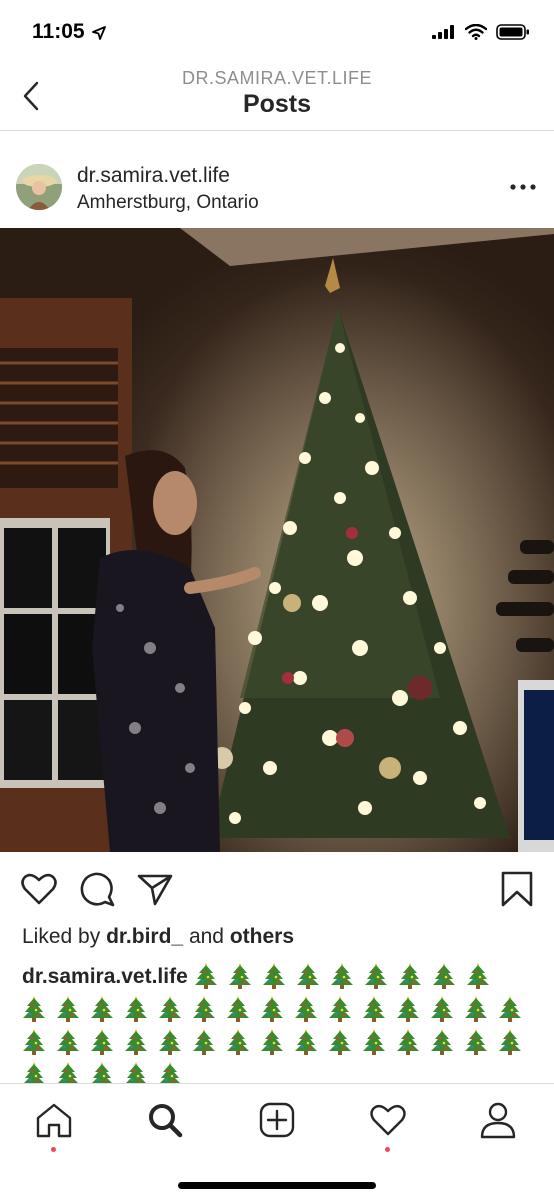 This screenshot has width=554, height=1201. I want to click on caption-username: dr.samira.vet.life, so click(105, 976).